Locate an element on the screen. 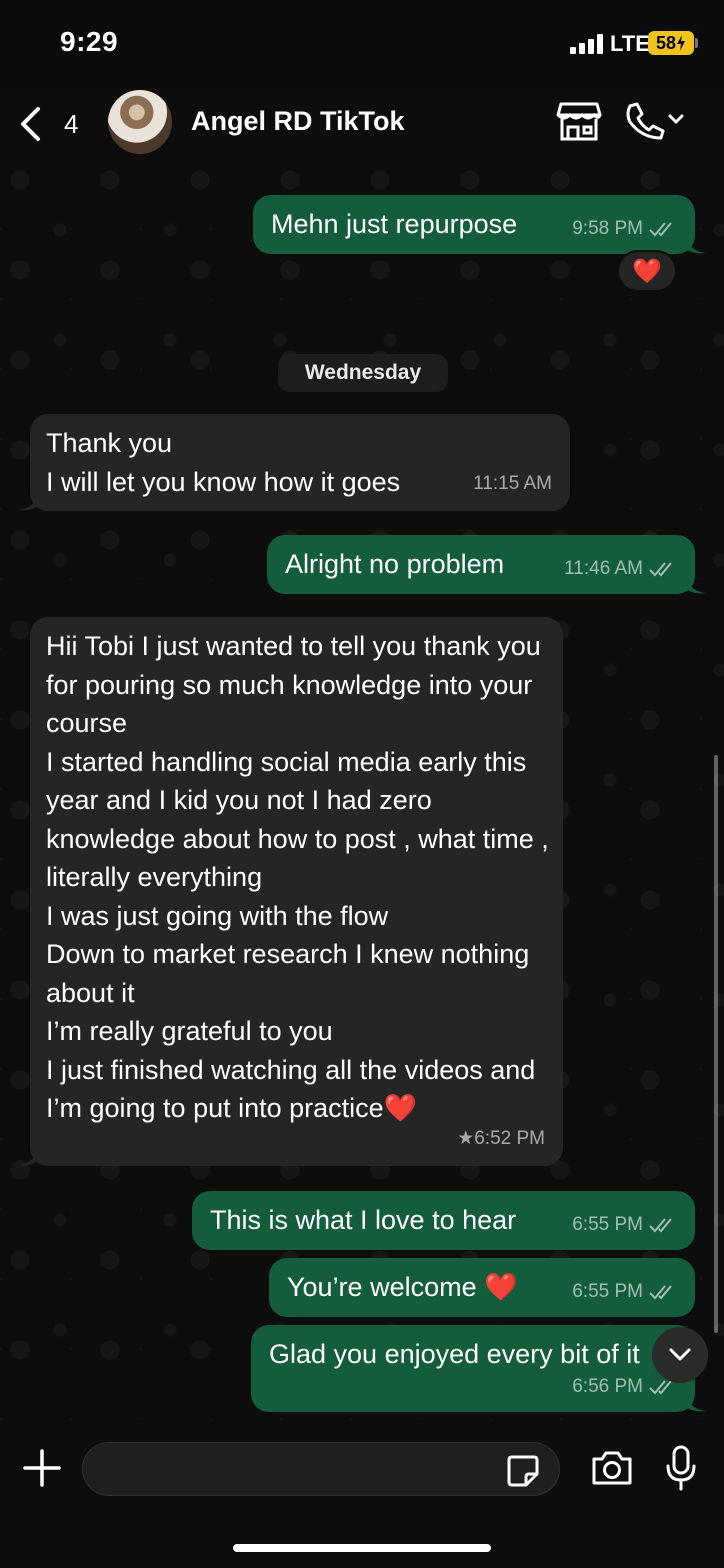 This screenshot has height=1568, width=724. status-time: 9:29 is located at coordinates (89, 41).